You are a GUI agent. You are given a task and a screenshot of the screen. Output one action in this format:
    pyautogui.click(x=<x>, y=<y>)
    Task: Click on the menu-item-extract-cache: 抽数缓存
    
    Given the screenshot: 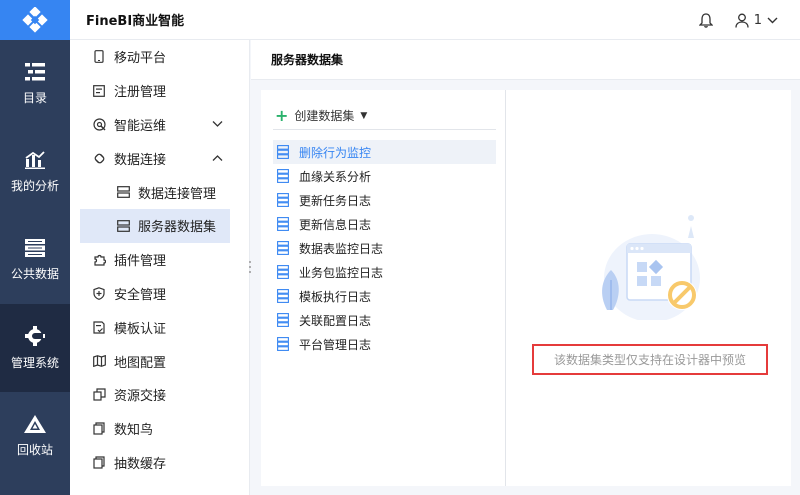 What is the action you would take?
    pyautogui.click(x=159, y=463)
    